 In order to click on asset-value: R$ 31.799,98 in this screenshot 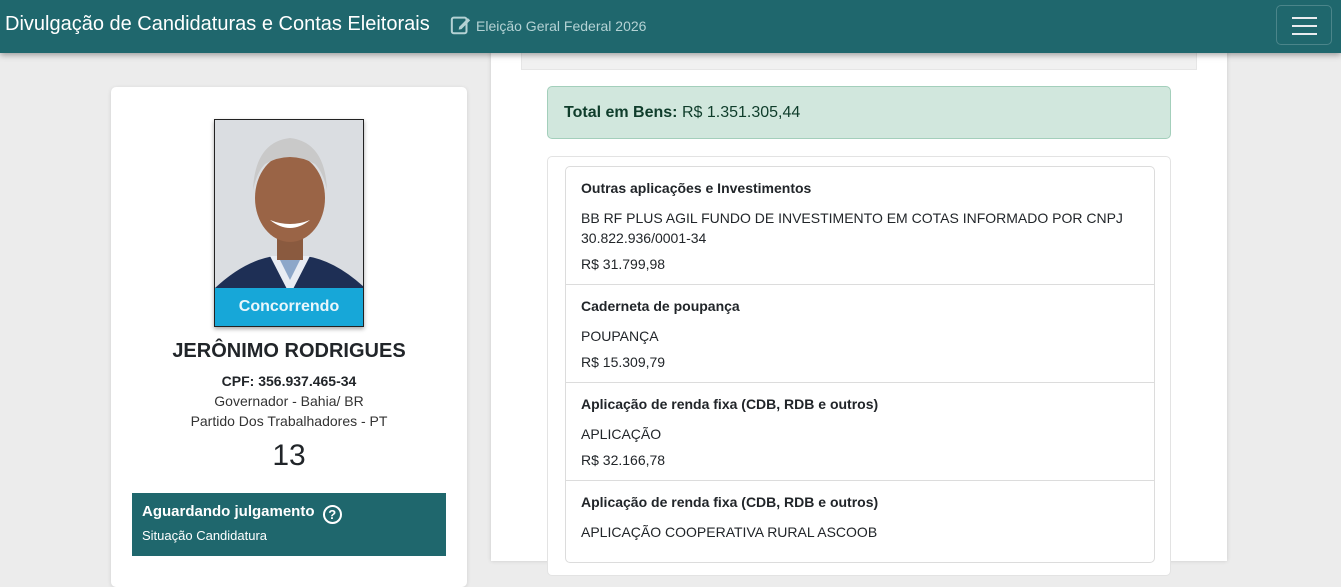, I will do `click(623, 264)`.